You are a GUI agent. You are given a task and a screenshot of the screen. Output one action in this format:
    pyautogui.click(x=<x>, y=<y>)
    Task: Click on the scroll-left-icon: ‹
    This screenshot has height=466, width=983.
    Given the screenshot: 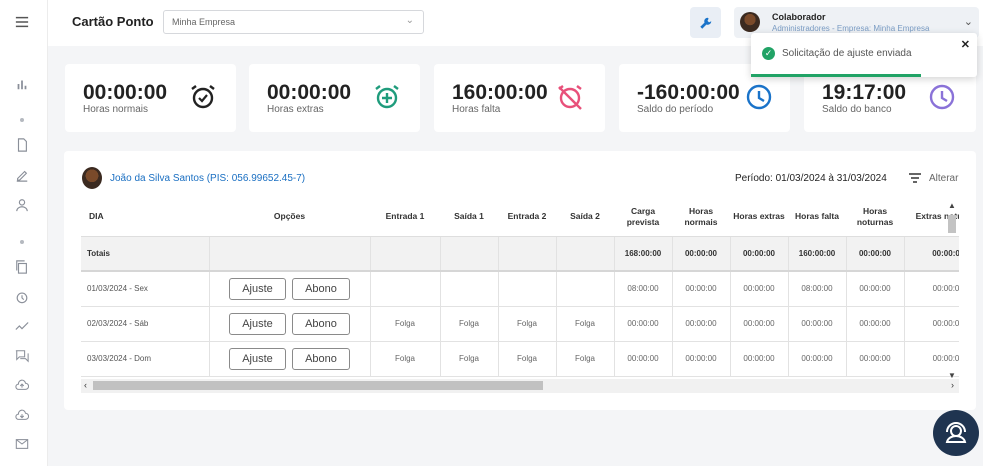 What is the action you would take?
    pyautogui.click(x=85, y=385)
    